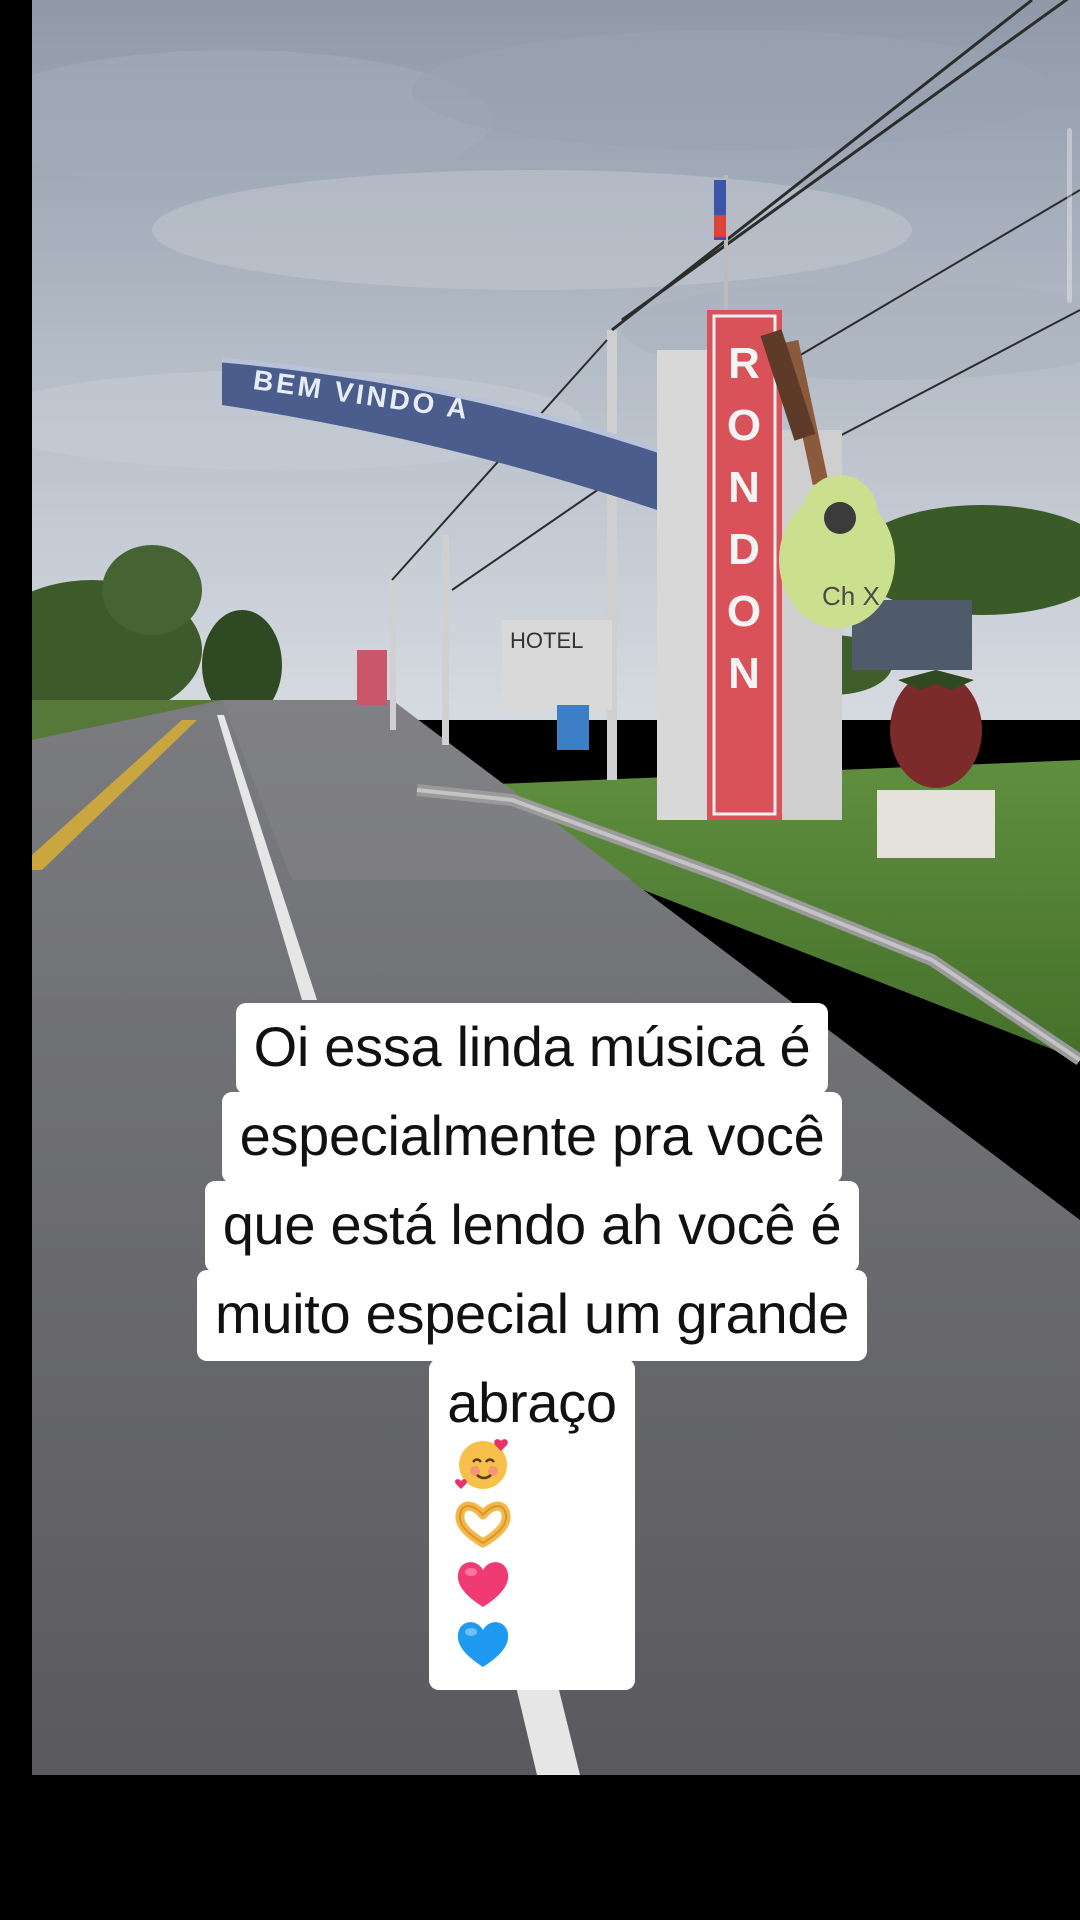  I want to click on utility-pole, so click(612, 555).